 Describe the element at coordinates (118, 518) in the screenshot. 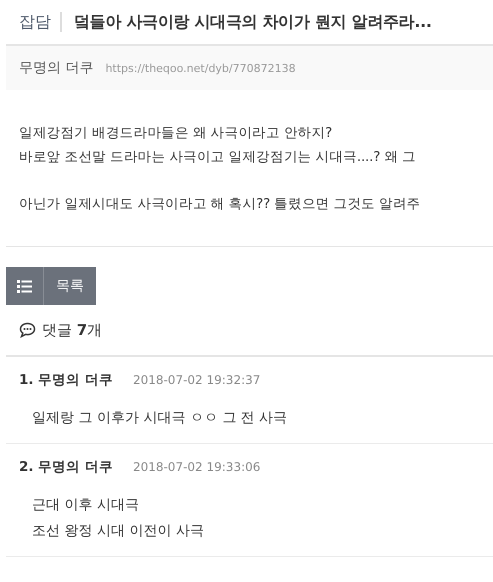

I see `comment-text: 근대 이후 시대극 조선 왕정 시대 이전이 사극` at that location.